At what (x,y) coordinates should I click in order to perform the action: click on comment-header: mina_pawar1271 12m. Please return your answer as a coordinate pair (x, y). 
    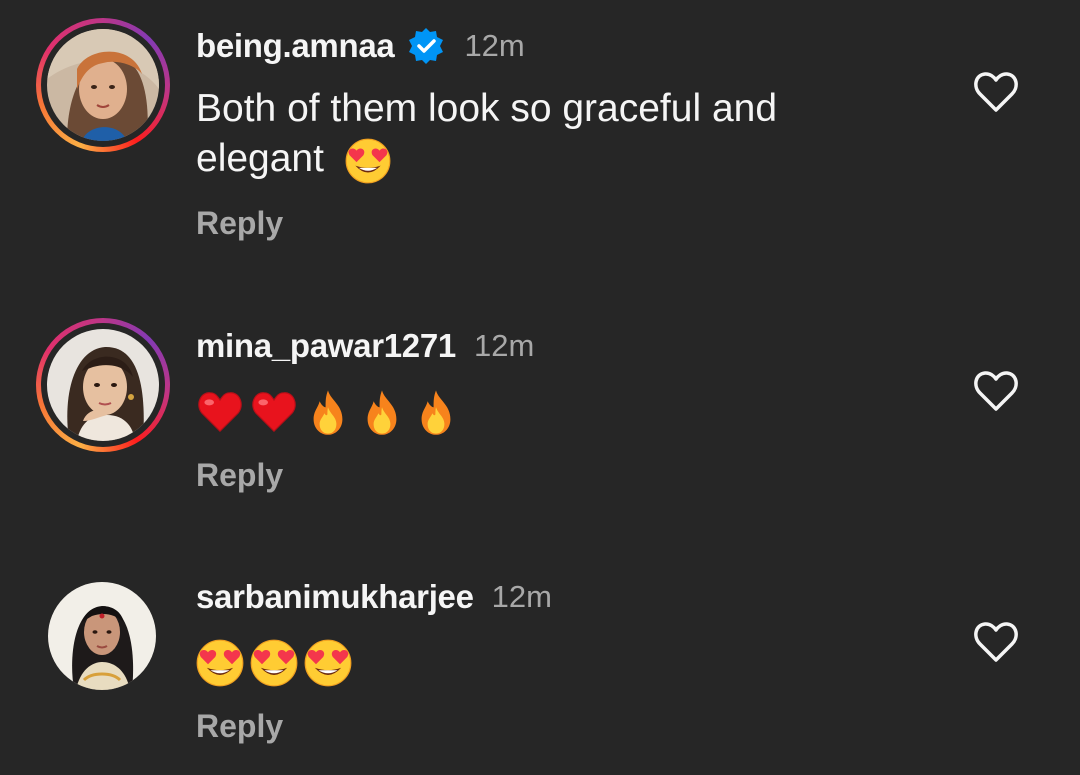
    Looking at the image, I should click on (365, 346).